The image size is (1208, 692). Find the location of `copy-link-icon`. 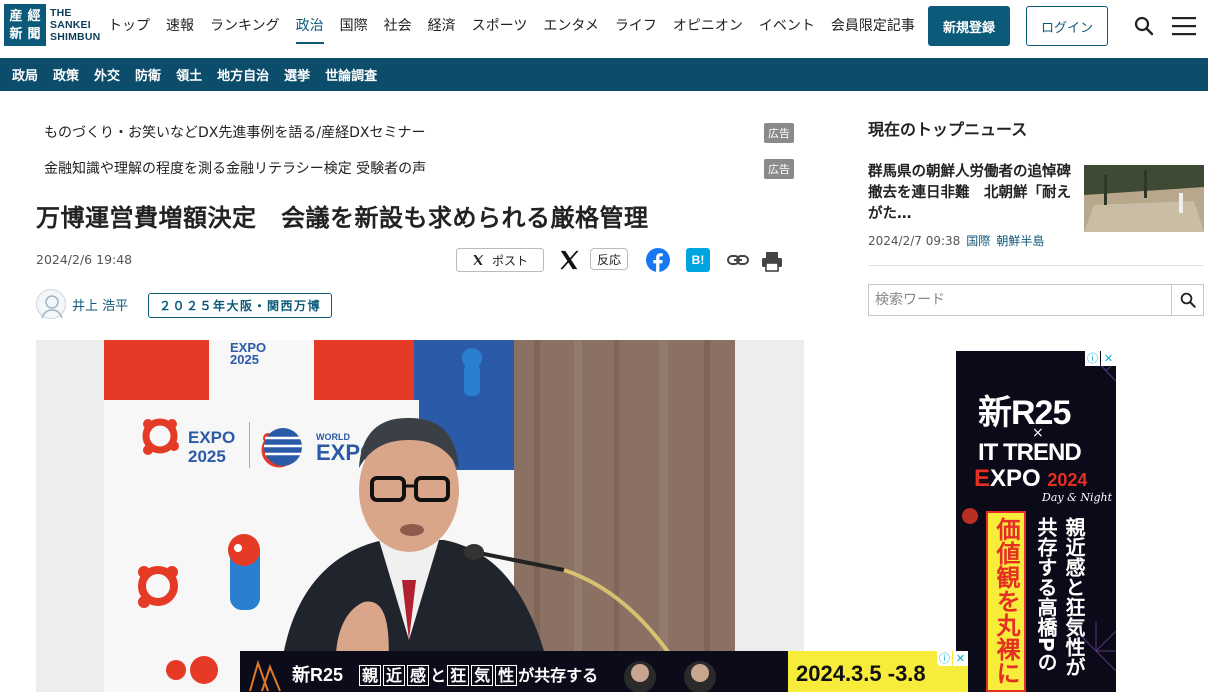

copy-link-icon is located at coordinates (738, 260).